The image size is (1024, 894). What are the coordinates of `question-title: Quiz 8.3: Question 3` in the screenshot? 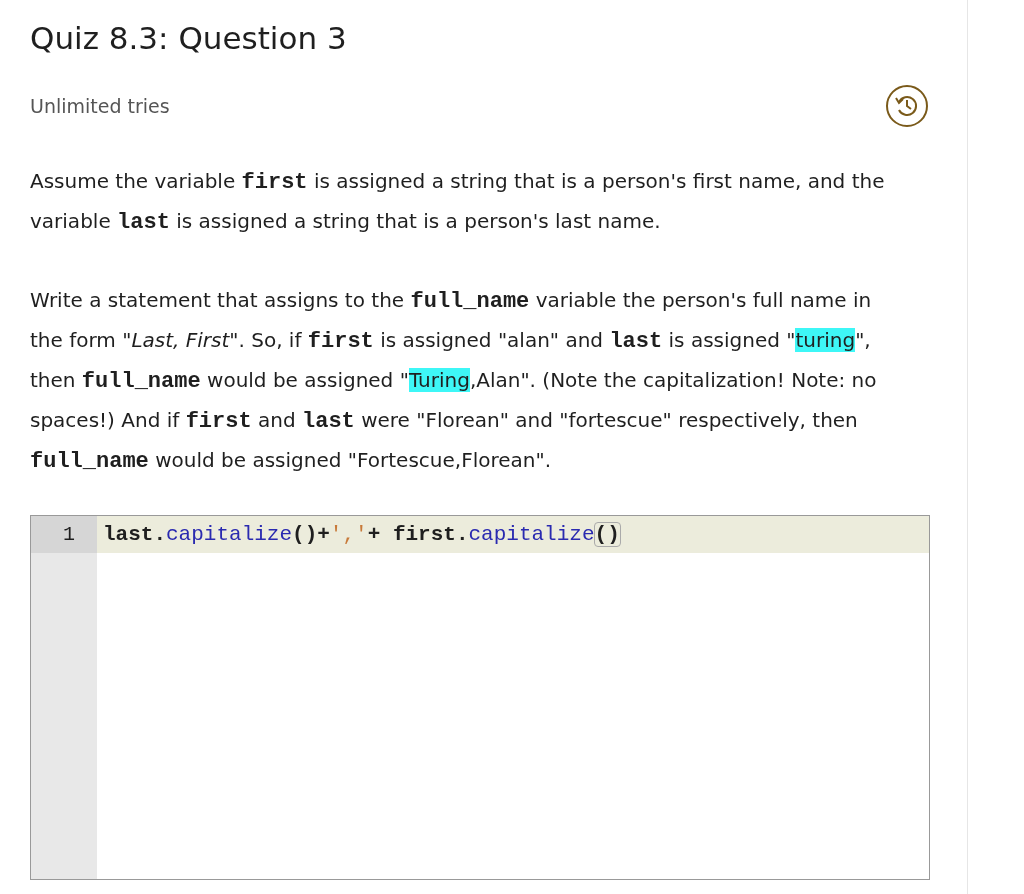 It's located at (189, 38).